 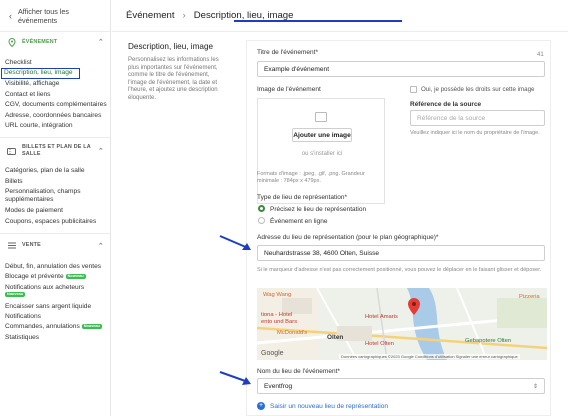 What do you see at coordinates (401, 69) in the screenshot?
I see `title-input: Example d'événement` at bounding box center [401, 69].